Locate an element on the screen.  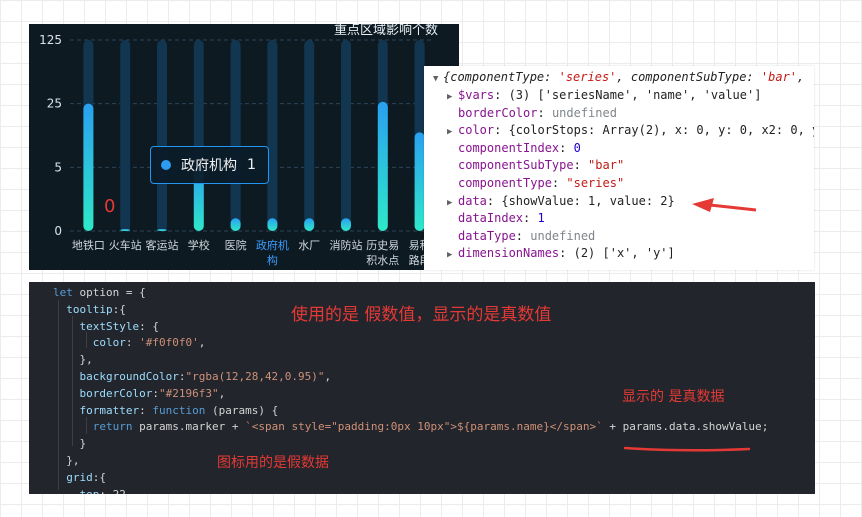
x-tick-label: 构 is located at coordinates (272, 260).